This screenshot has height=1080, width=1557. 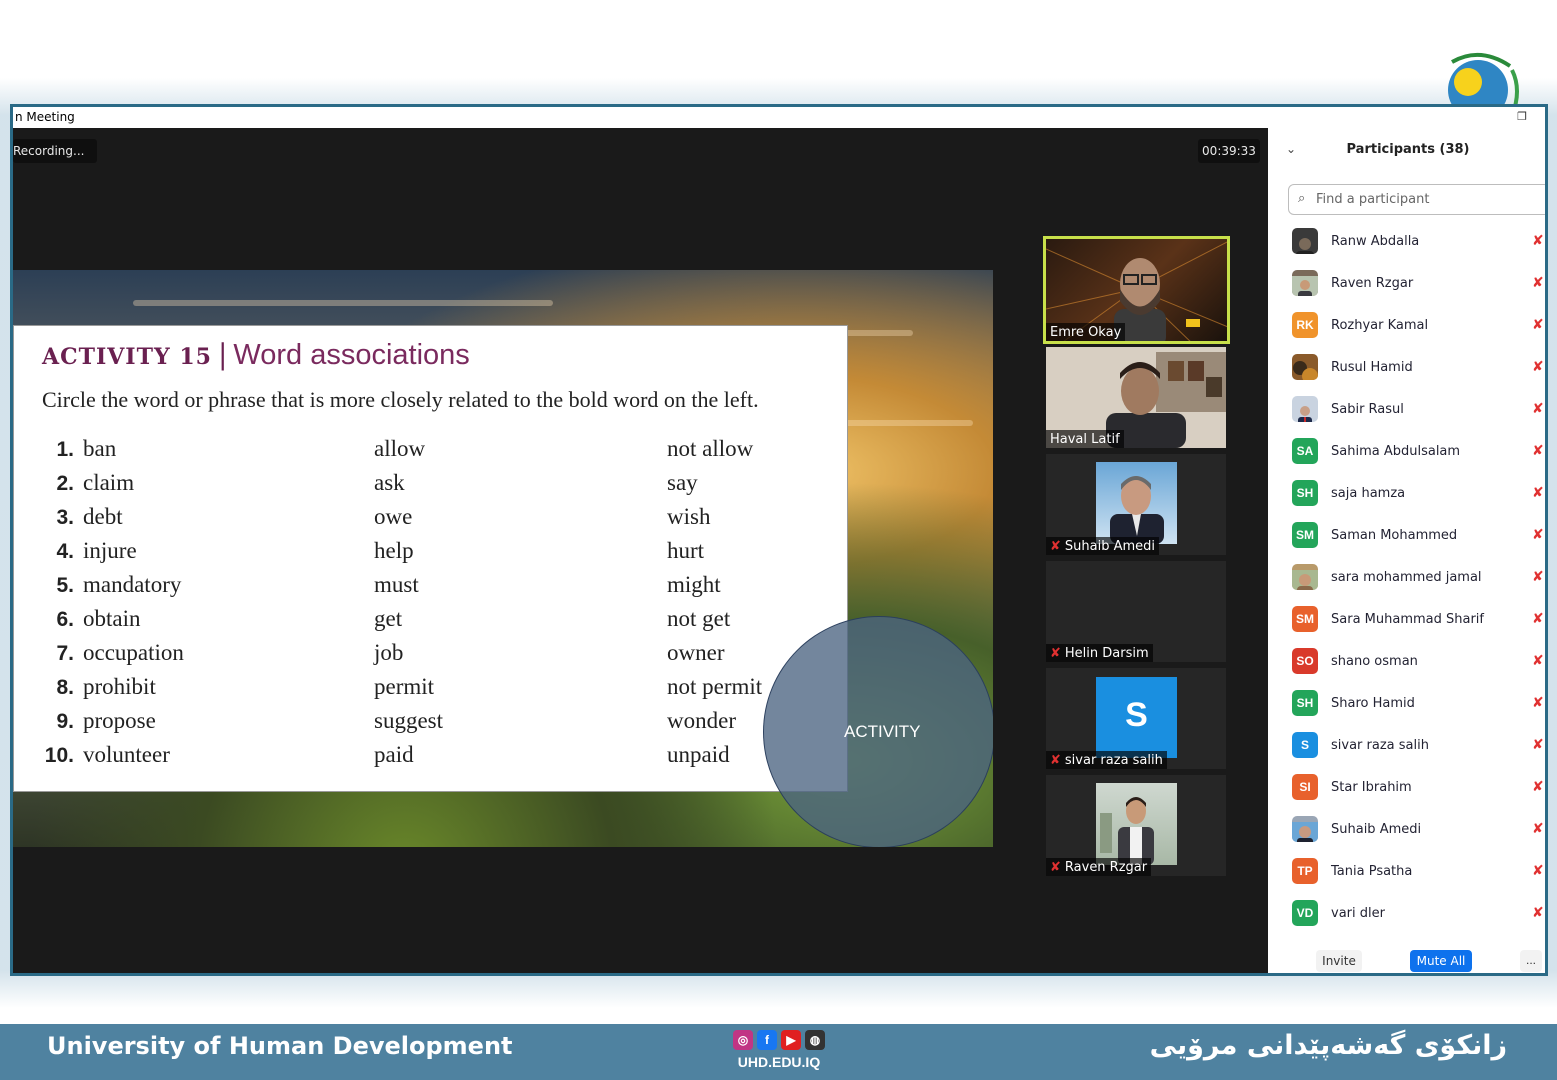 I want to click on participant-row: Rusul Hamid ✘, so click(x=1416, y=375).